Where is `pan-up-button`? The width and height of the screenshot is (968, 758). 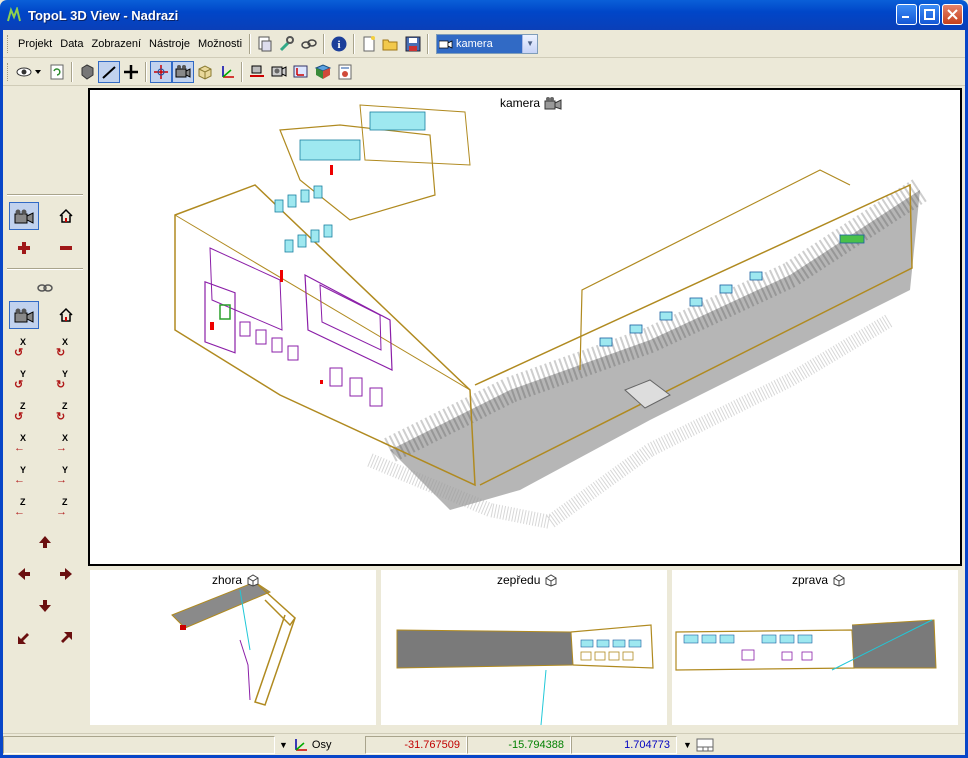
pan-up-button is located at coordinates (45, 542).